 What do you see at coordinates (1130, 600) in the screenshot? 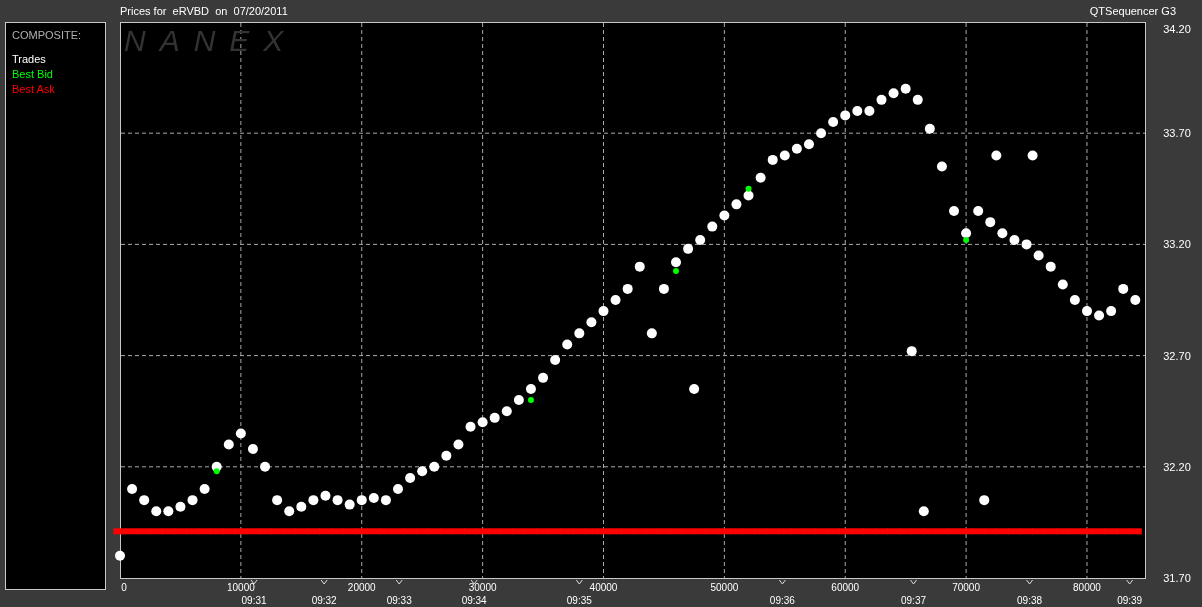
I see `time-label: 09:39` at bounding box center [1130, 600].